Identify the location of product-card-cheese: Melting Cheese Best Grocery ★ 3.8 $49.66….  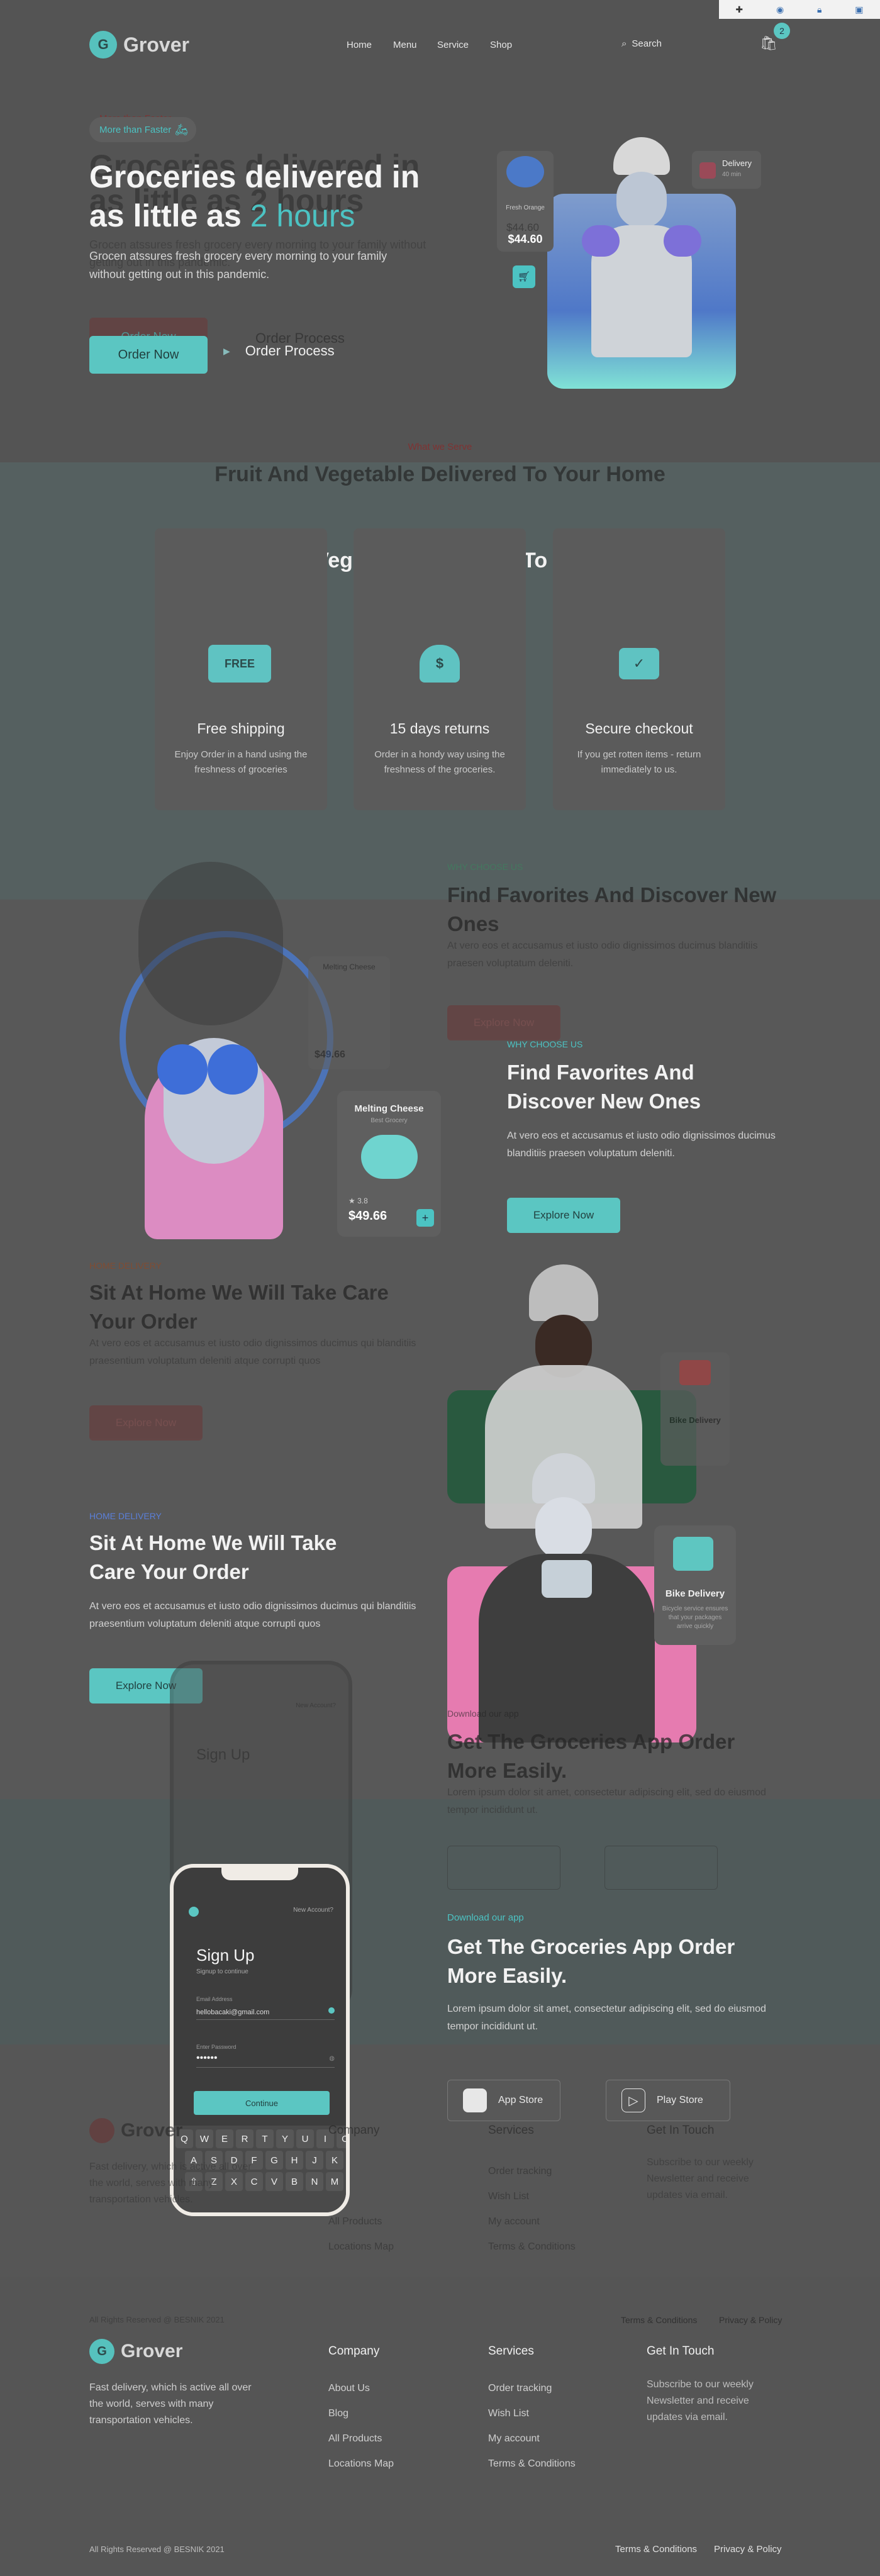
(389, 1164).